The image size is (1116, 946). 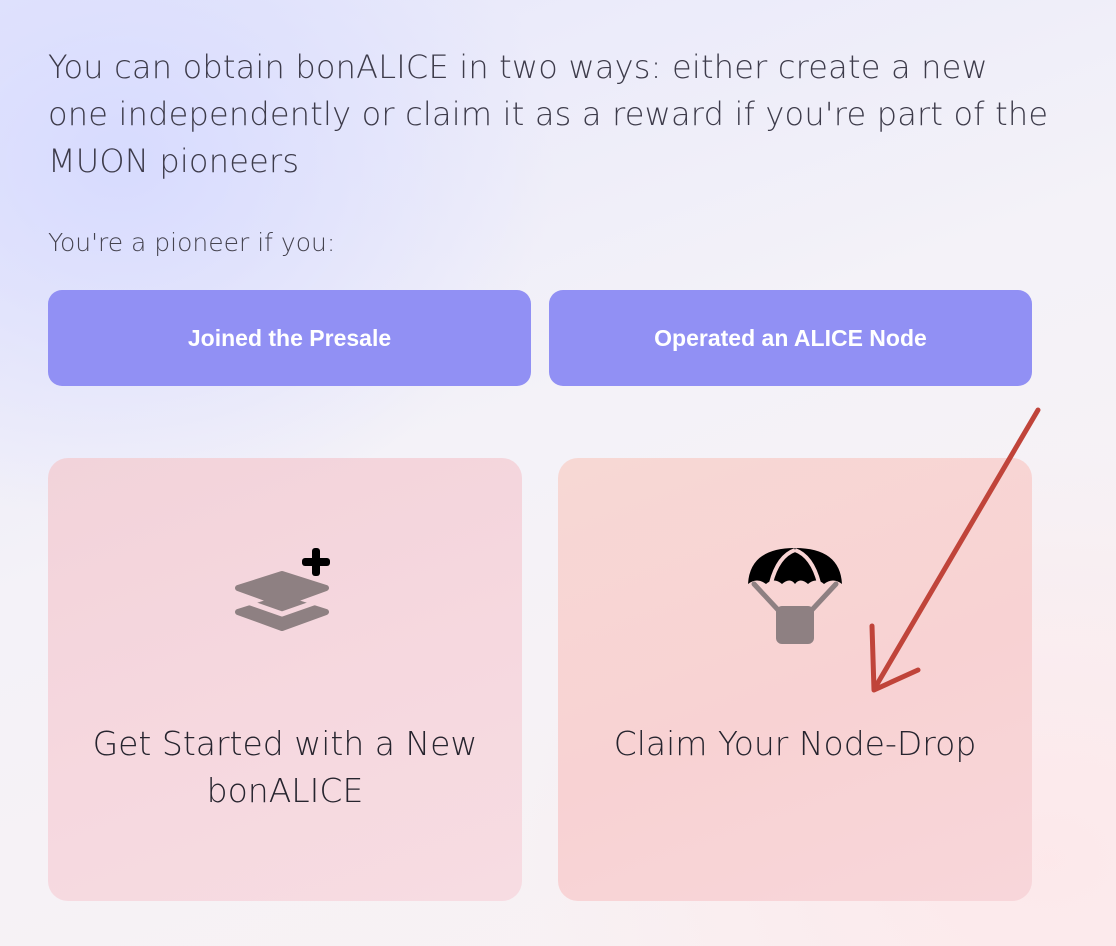 What do you see at coordinates (795, 603) in the screenshot?
I see `airdrop-parachute-icon` at bounding box center [795, 603].